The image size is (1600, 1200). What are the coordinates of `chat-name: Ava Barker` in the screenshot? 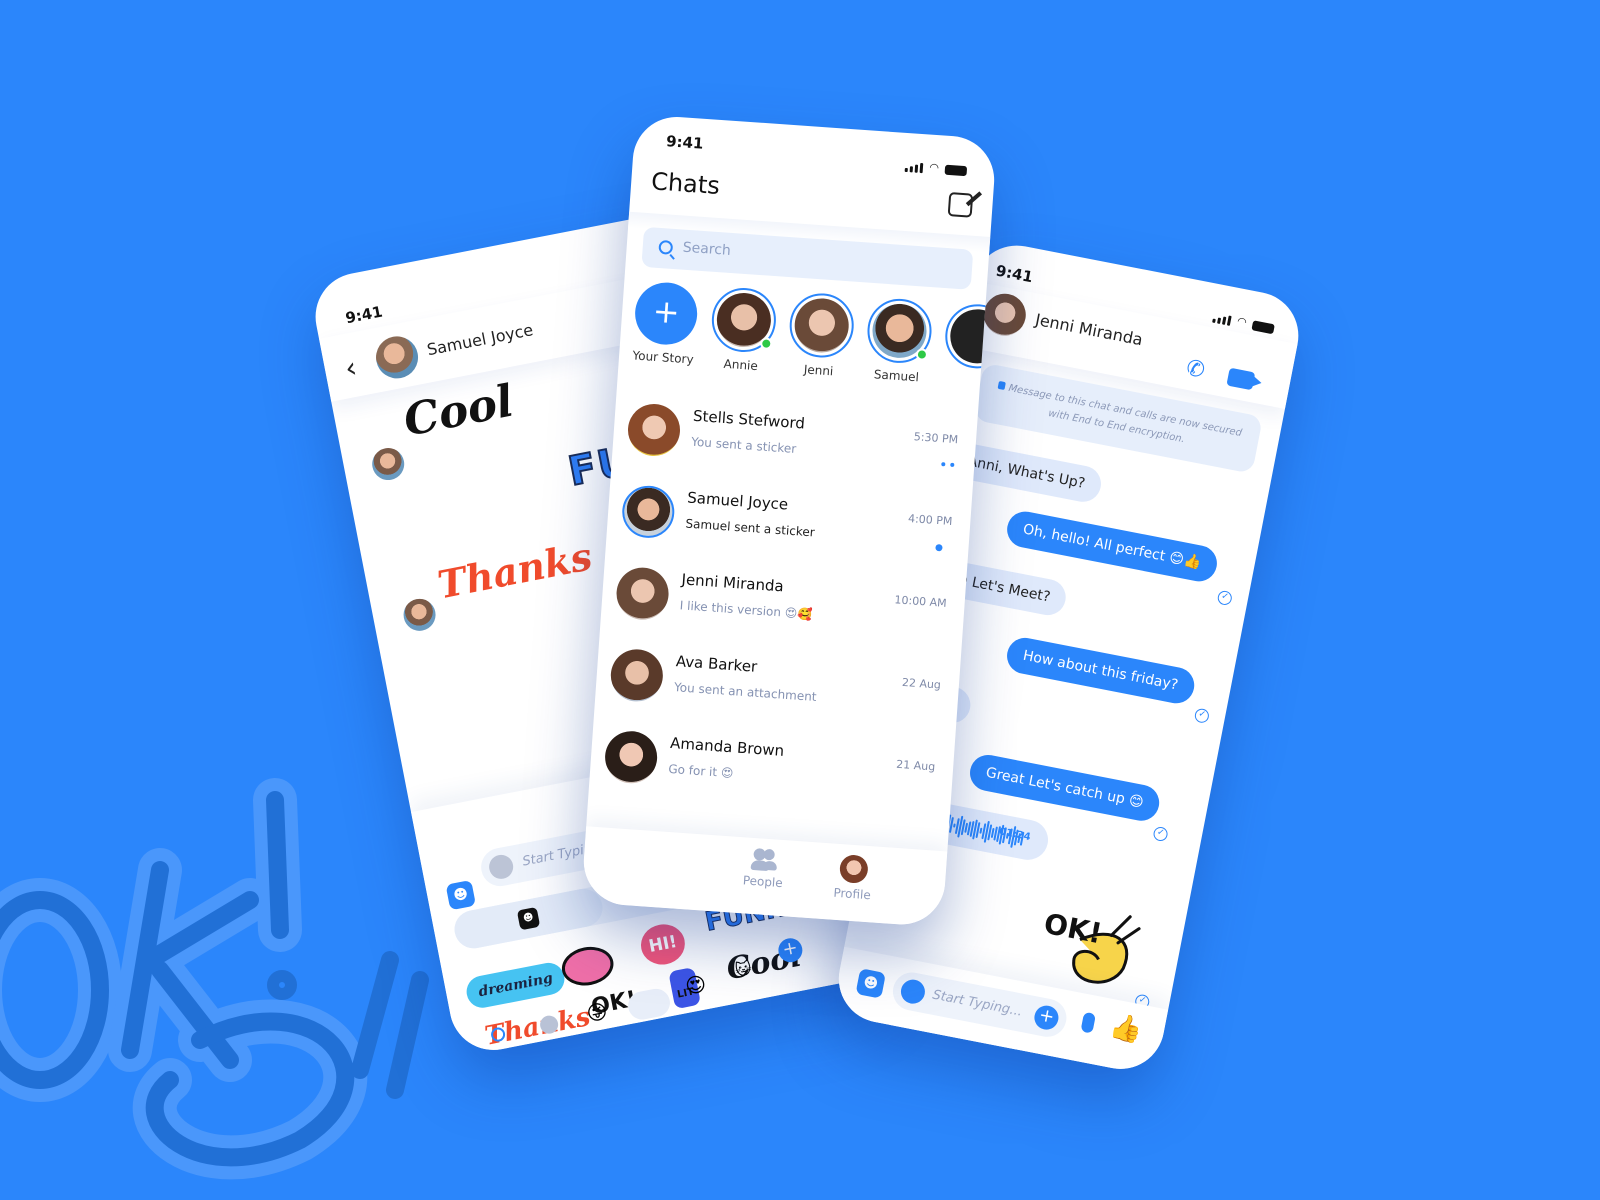 It's located at (716, 664).